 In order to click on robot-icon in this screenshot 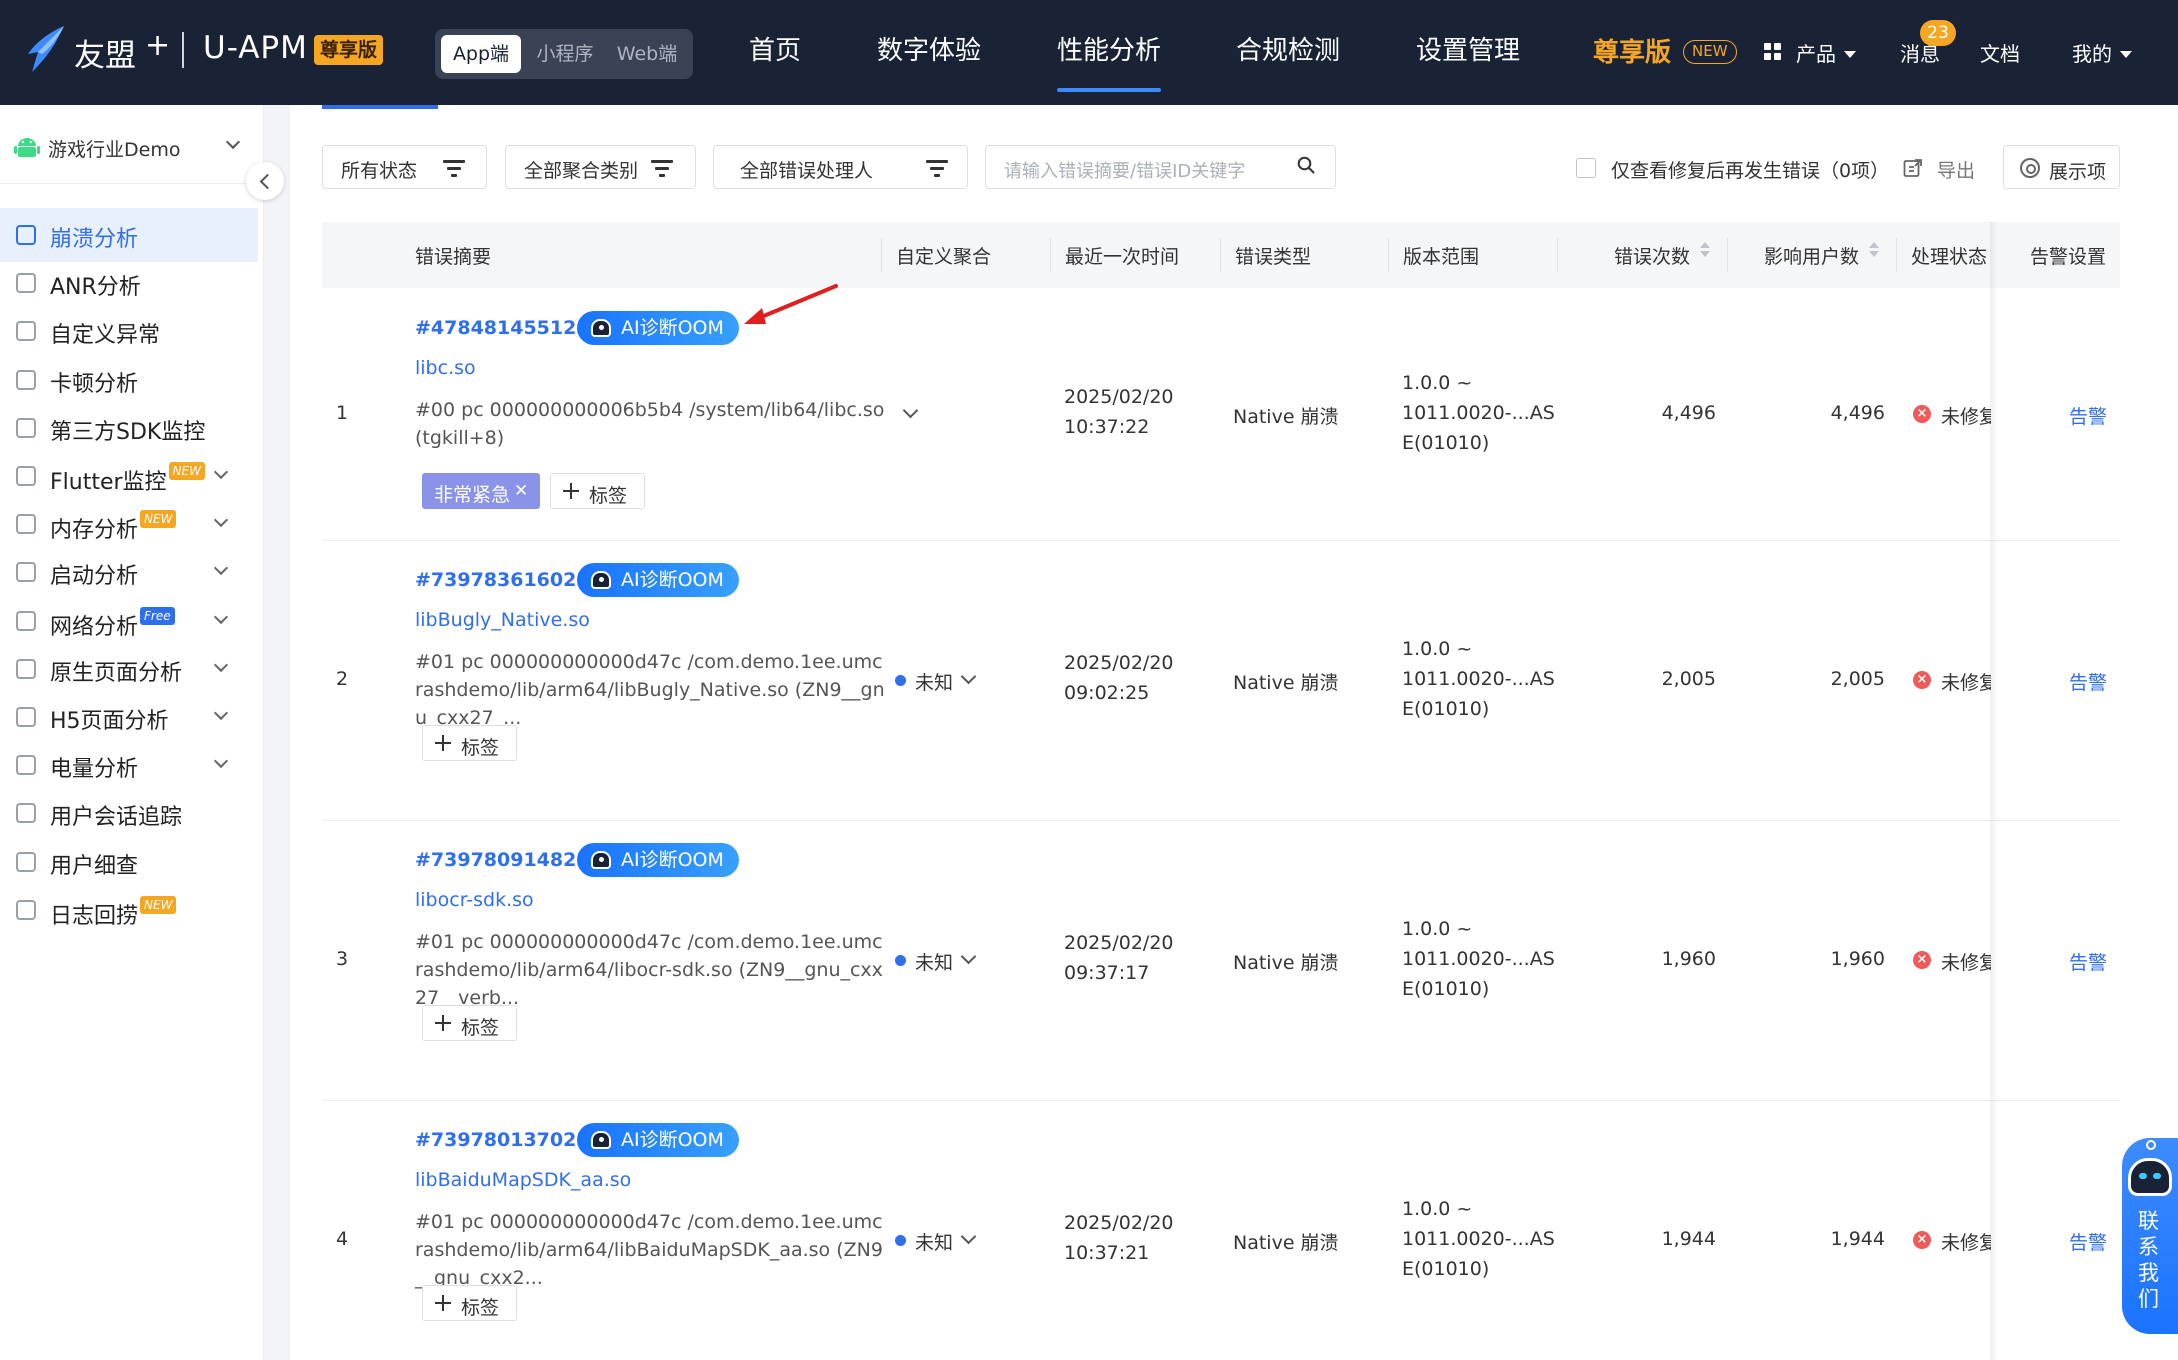, I will do `click(601, 860)`.